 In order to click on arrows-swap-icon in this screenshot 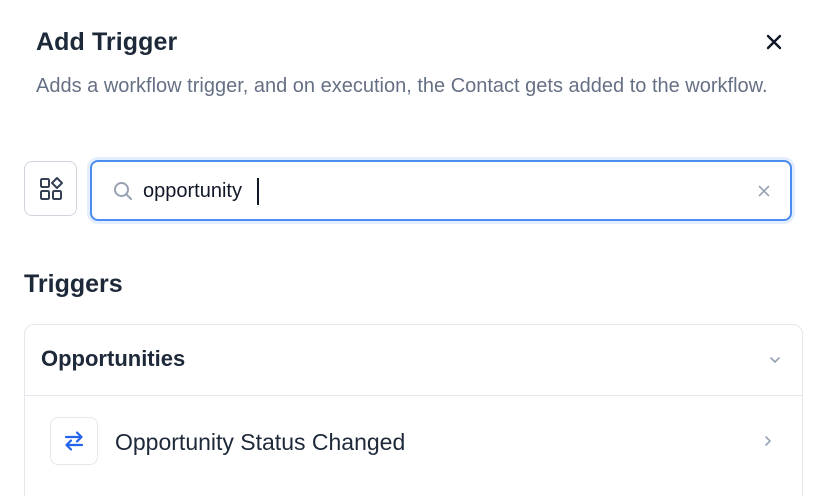, I will do `click(74, 441)`.